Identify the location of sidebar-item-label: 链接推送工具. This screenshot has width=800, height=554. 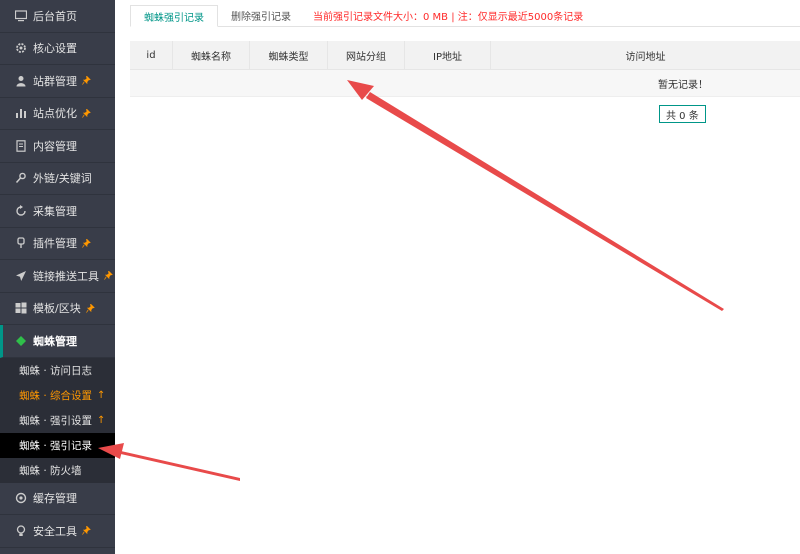
(66, 276).